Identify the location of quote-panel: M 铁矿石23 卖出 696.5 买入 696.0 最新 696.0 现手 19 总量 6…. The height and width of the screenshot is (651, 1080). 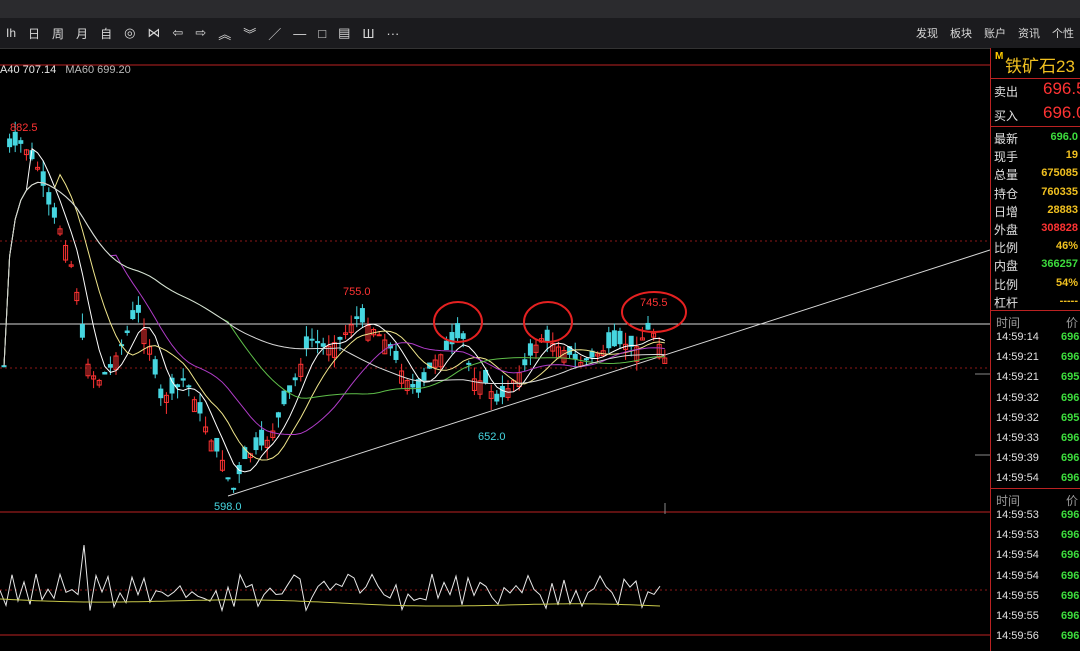
(1035, 349).